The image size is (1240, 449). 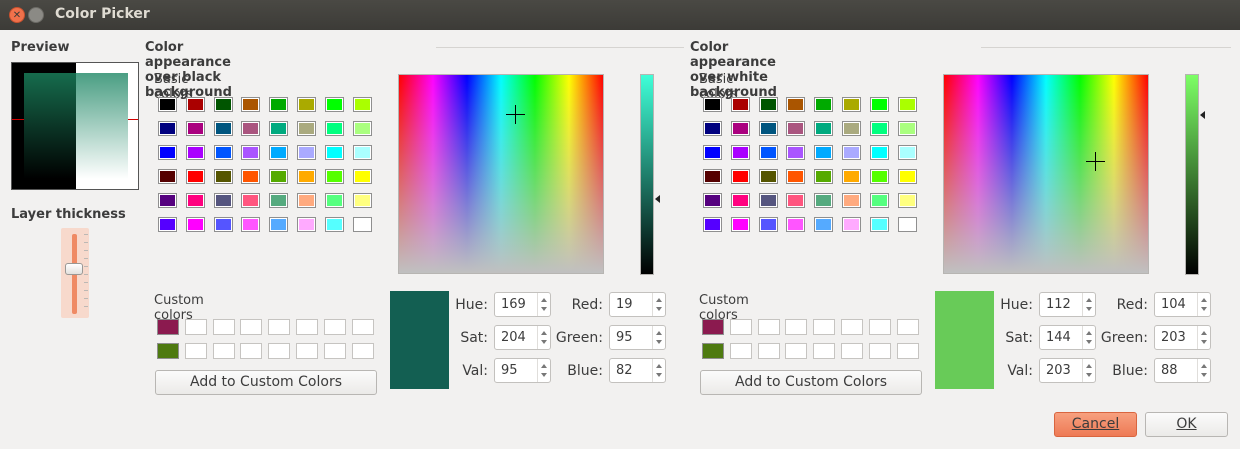 What do you see at coordinates (1186, 424) in the screenshot?
I see `ok-button: OK` at bounding box center [1186, 424].